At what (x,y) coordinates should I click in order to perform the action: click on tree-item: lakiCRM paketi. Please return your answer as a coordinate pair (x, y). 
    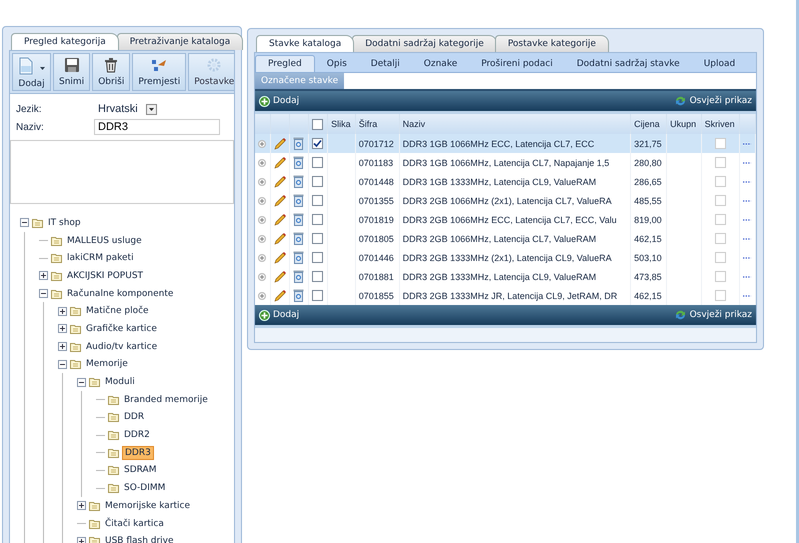
    Looking at the image, I should click on (100, 258).